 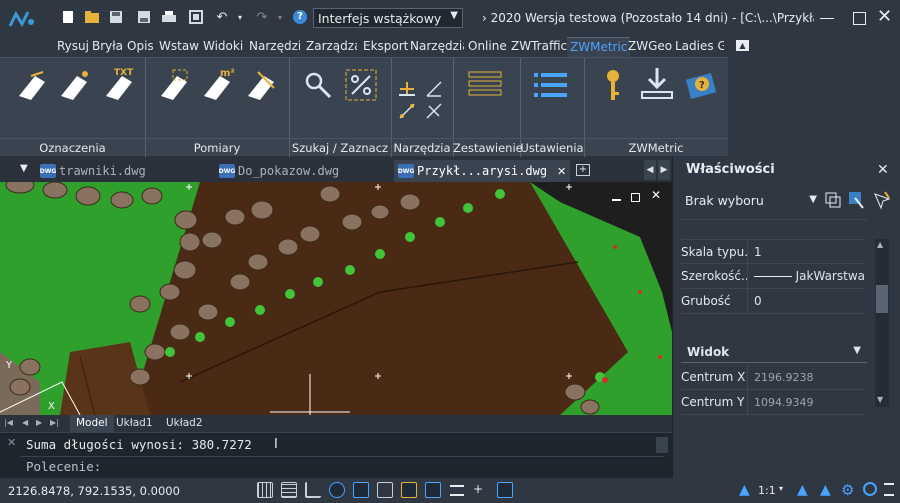 I want to click on print-icon, so click(x=169, y=17).